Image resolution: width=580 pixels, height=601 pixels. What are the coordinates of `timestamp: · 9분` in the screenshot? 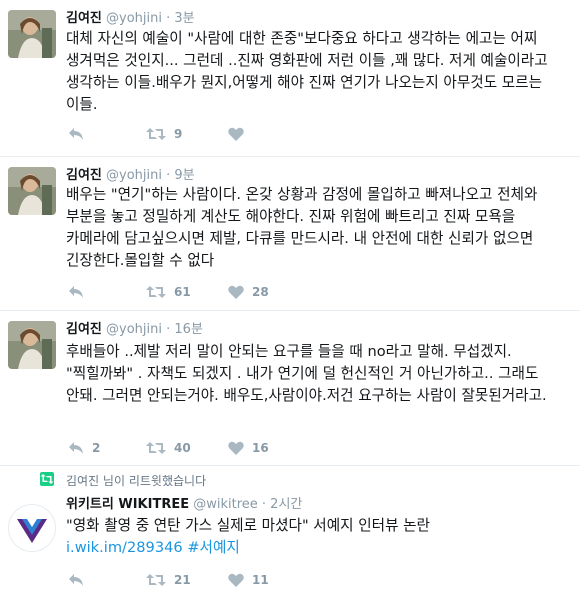 It's located at (180, 175).